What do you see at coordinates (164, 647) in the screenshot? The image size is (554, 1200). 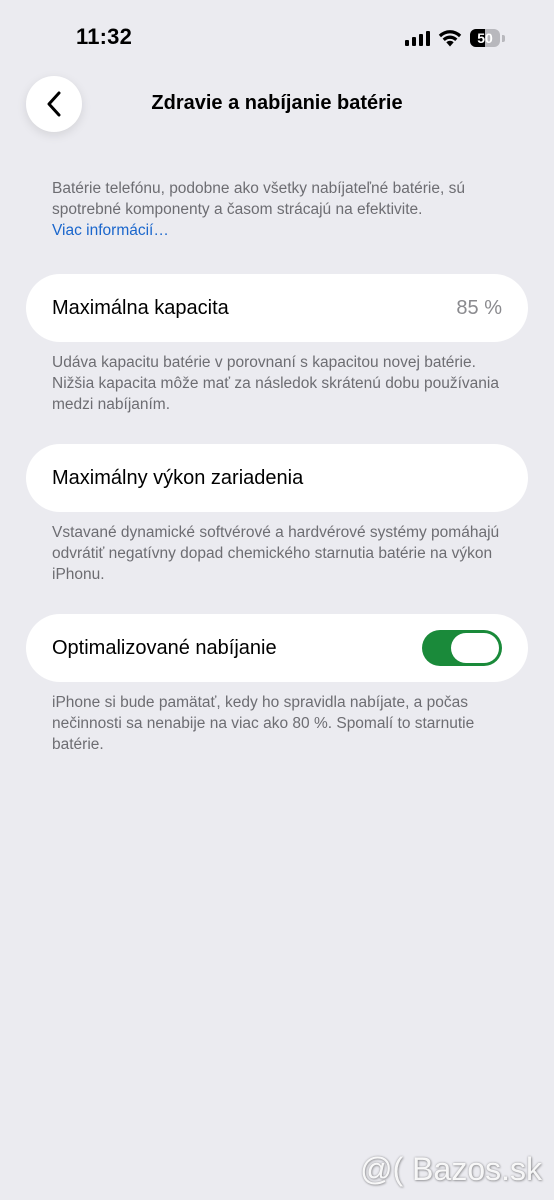 I see `optimized-charging-label: Optimalizované nabíjanie` at bounding box center [164, 647].